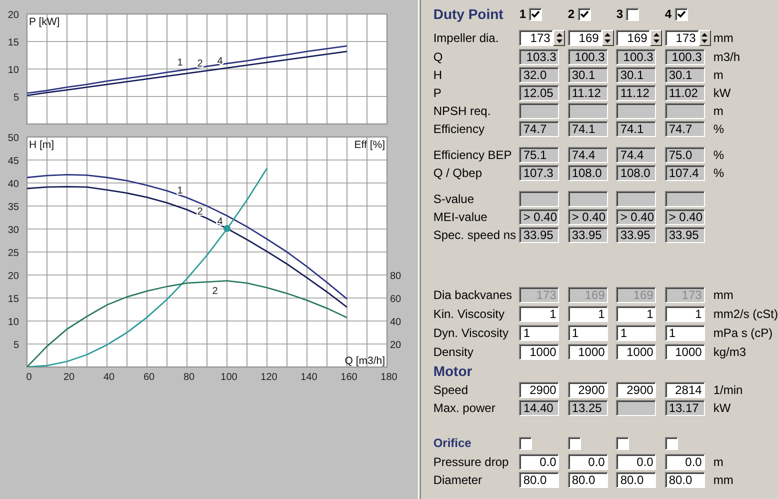 This screenshot has height=499, width=778. What do you see at coordinates (454, 199) in the screenshot?
I see `field-label: S-value` at bounding box center [454, 199].